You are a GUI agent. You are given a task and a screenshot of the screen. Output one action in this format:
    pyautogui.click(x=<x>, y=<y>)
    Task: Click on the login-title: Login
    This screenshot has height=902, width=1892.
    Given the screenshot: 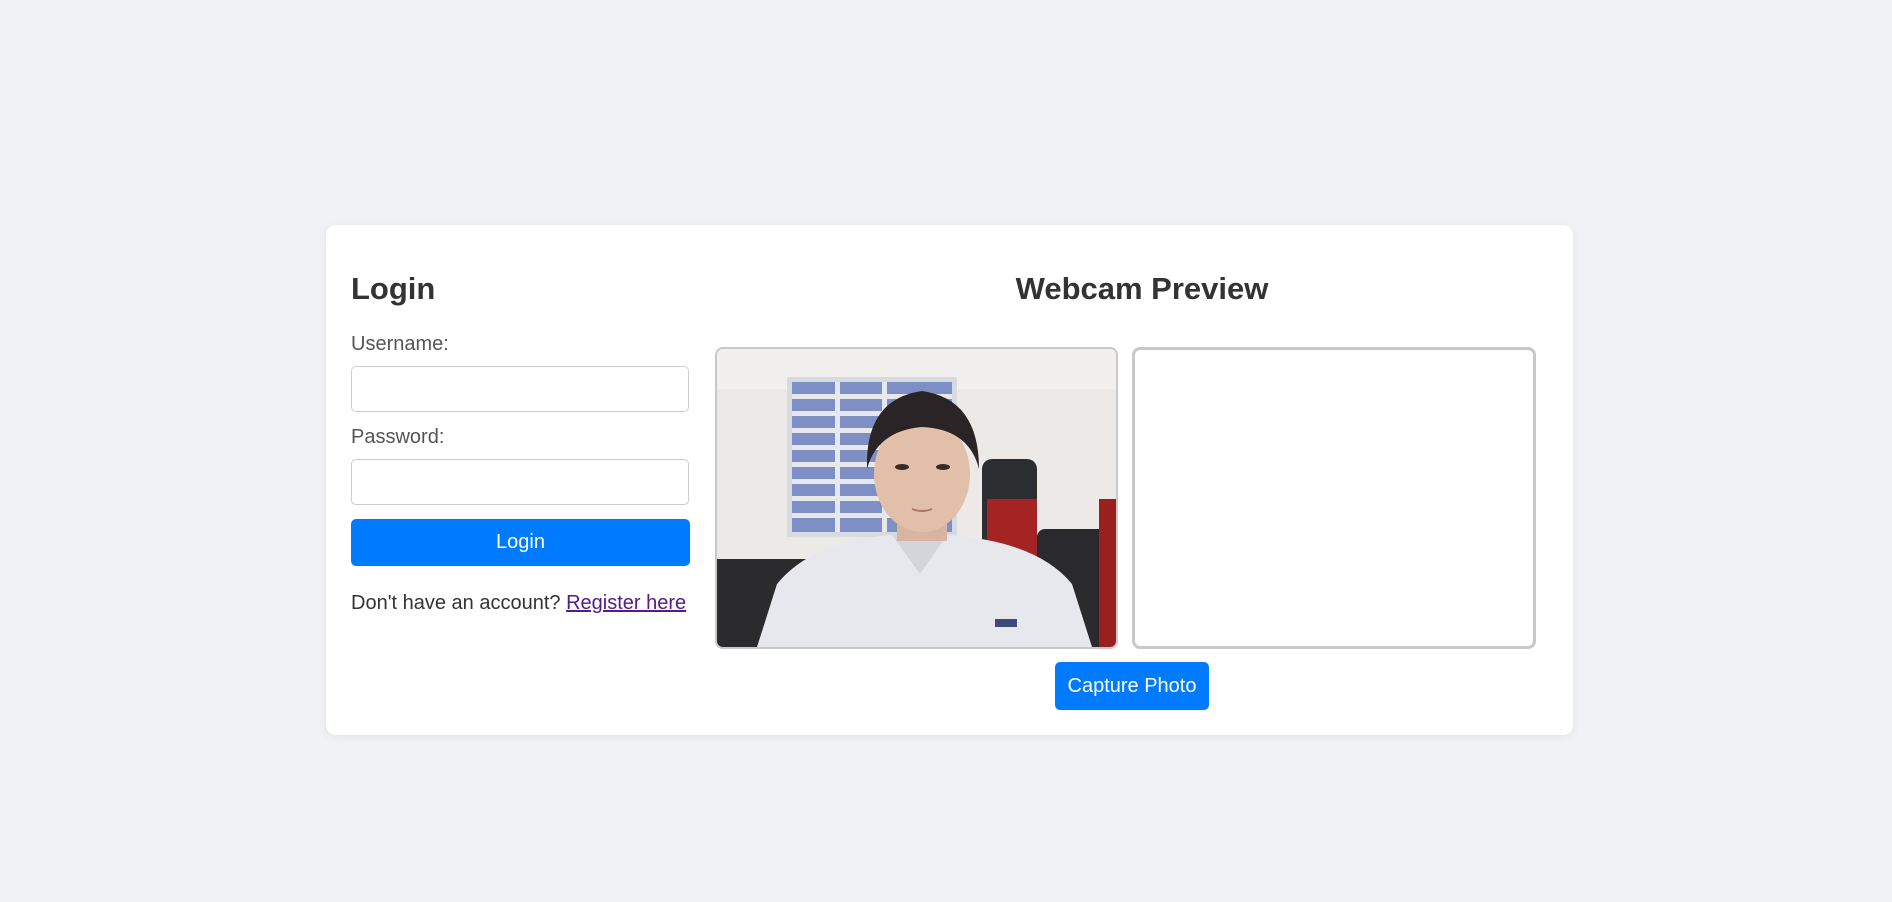 What is the action you would take?
    pyautogui.click(x=393, y=288)
    